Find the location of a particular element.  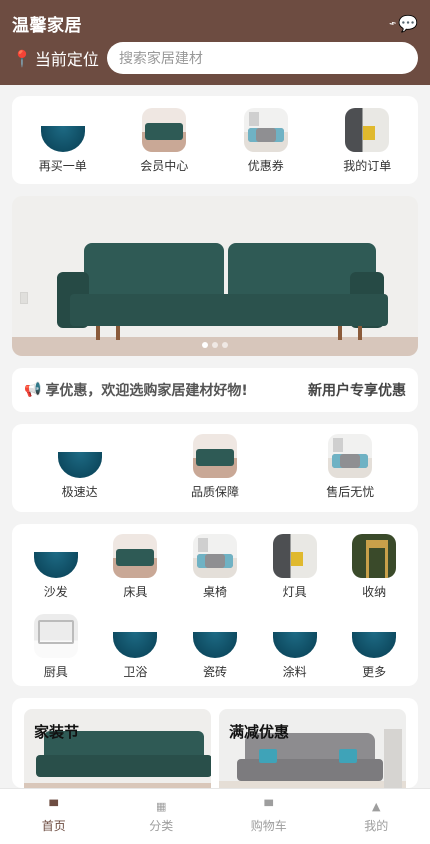

category-label: 涂料 is located at coordinates (294, 672).